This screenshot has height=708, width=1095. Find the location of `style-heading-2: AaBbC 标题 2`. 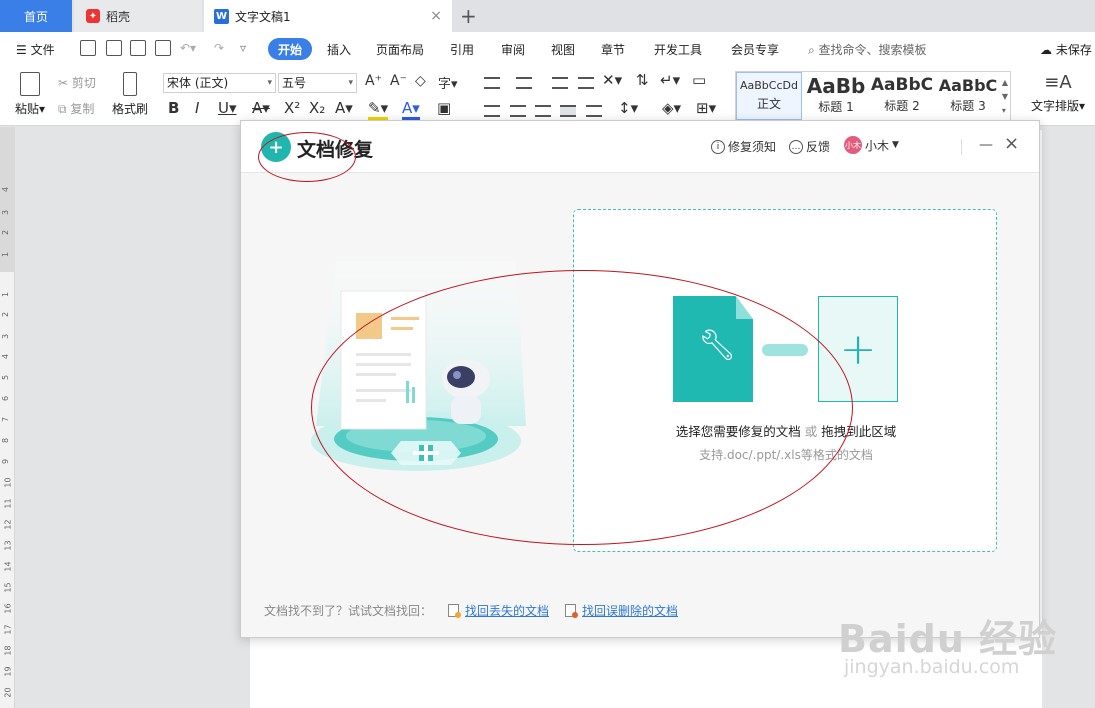

style-heading-2: AaBbC 标题 2 is located at coordinates (902, 96).